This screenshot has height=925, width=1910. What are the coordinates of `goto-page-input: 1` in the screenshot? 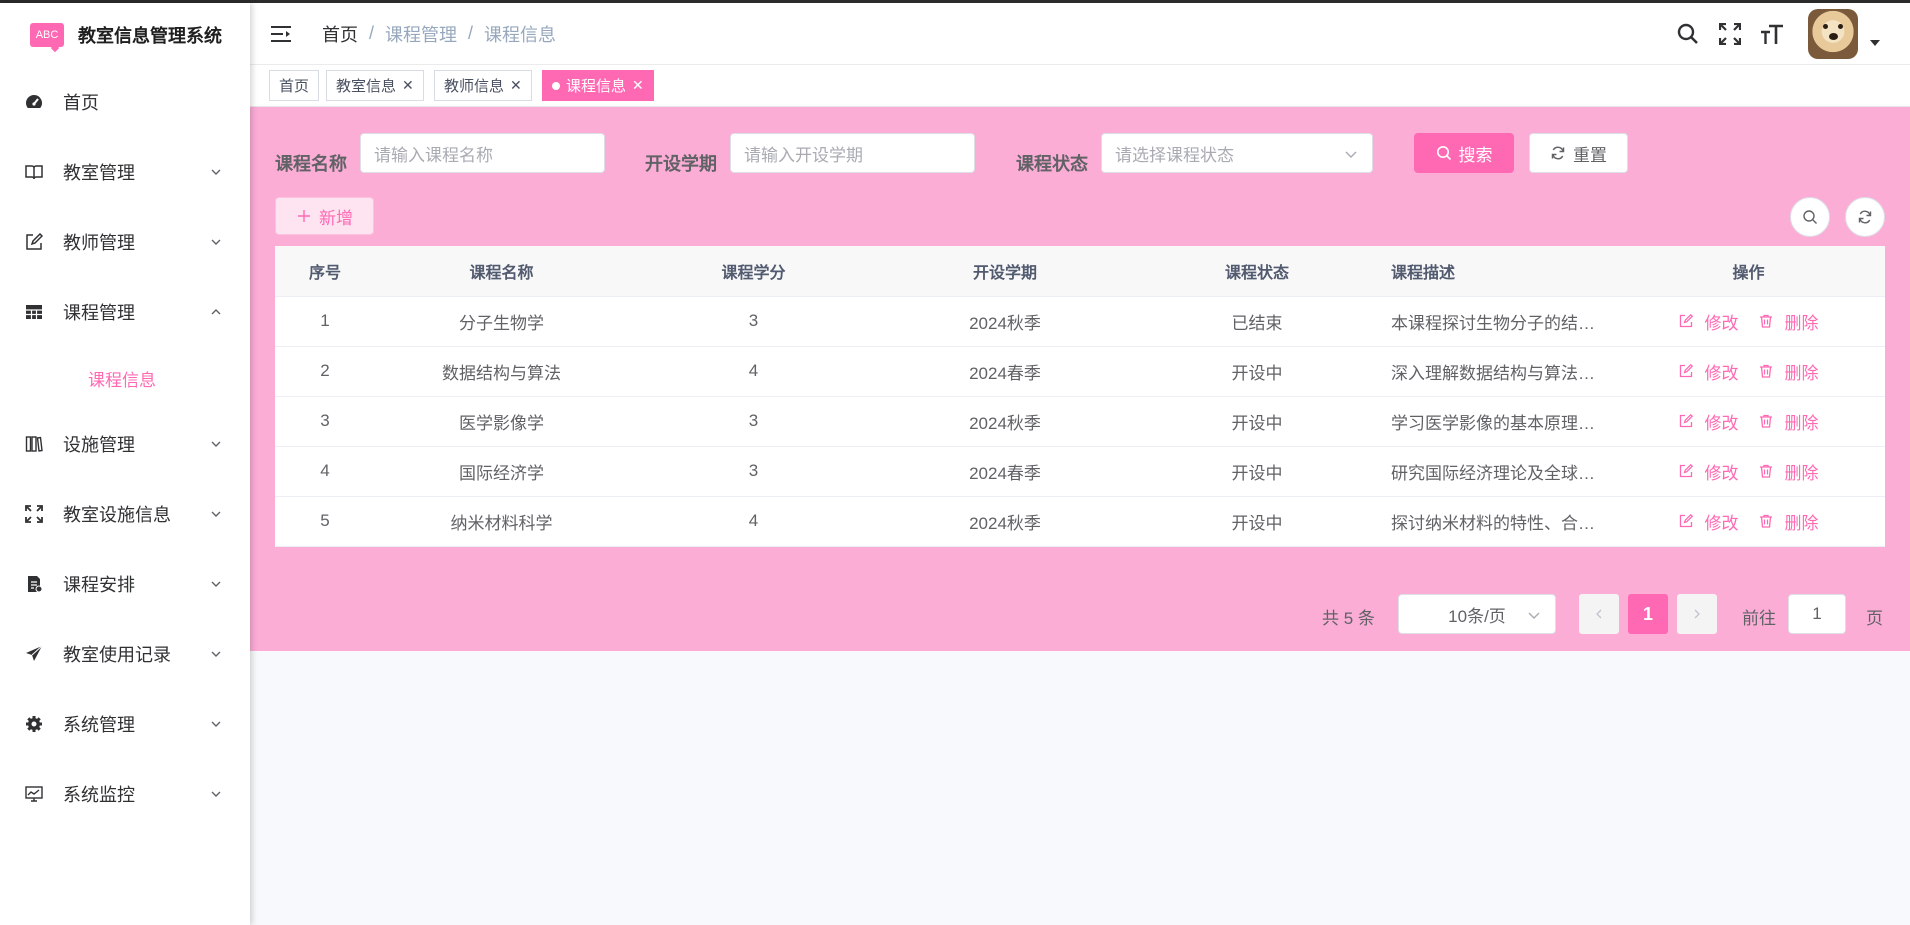 It's located at (1817, 614).